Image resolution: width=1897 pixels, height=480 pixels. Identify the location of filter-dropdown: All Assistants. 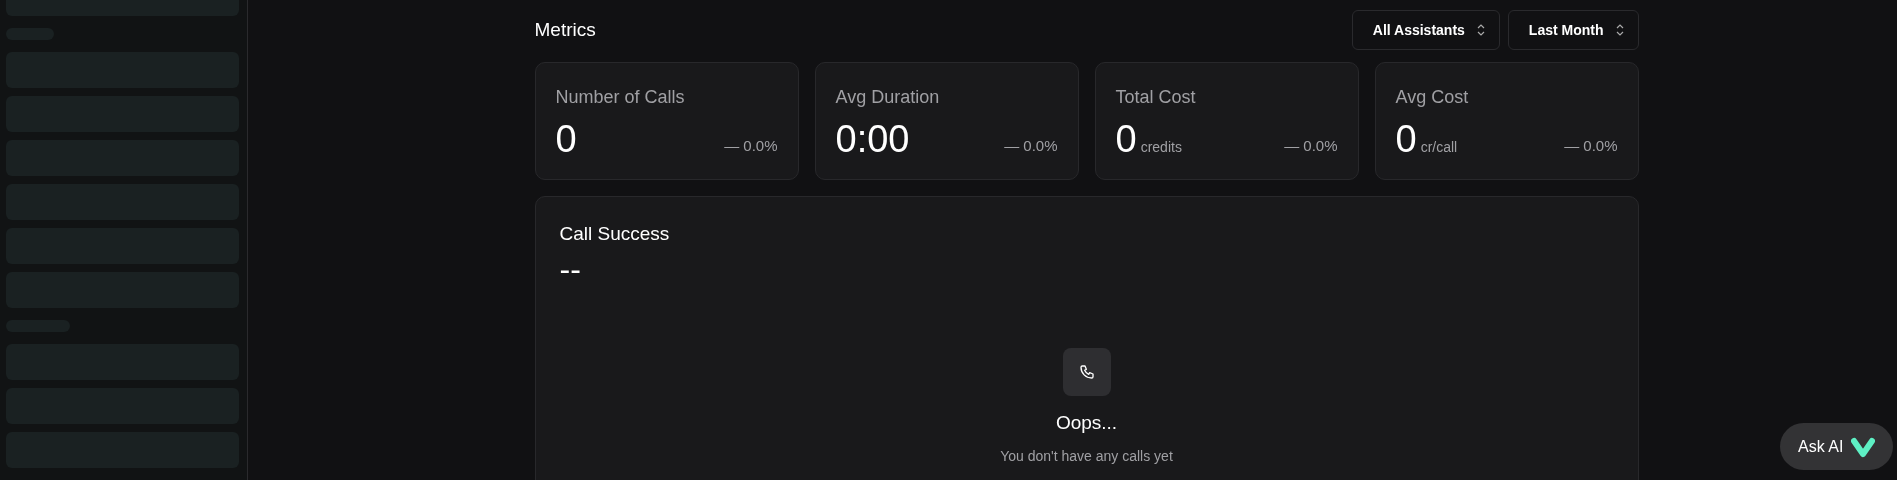
(1425, 30).